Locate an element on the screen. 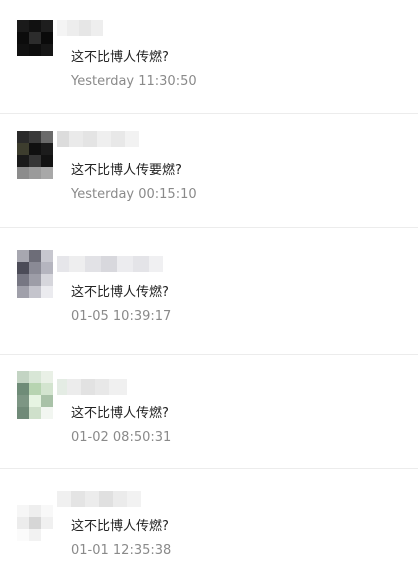 This screenshot has width=418, height=579. message-time: 01-02 08:50:31 is located at coordinates (121, 437).